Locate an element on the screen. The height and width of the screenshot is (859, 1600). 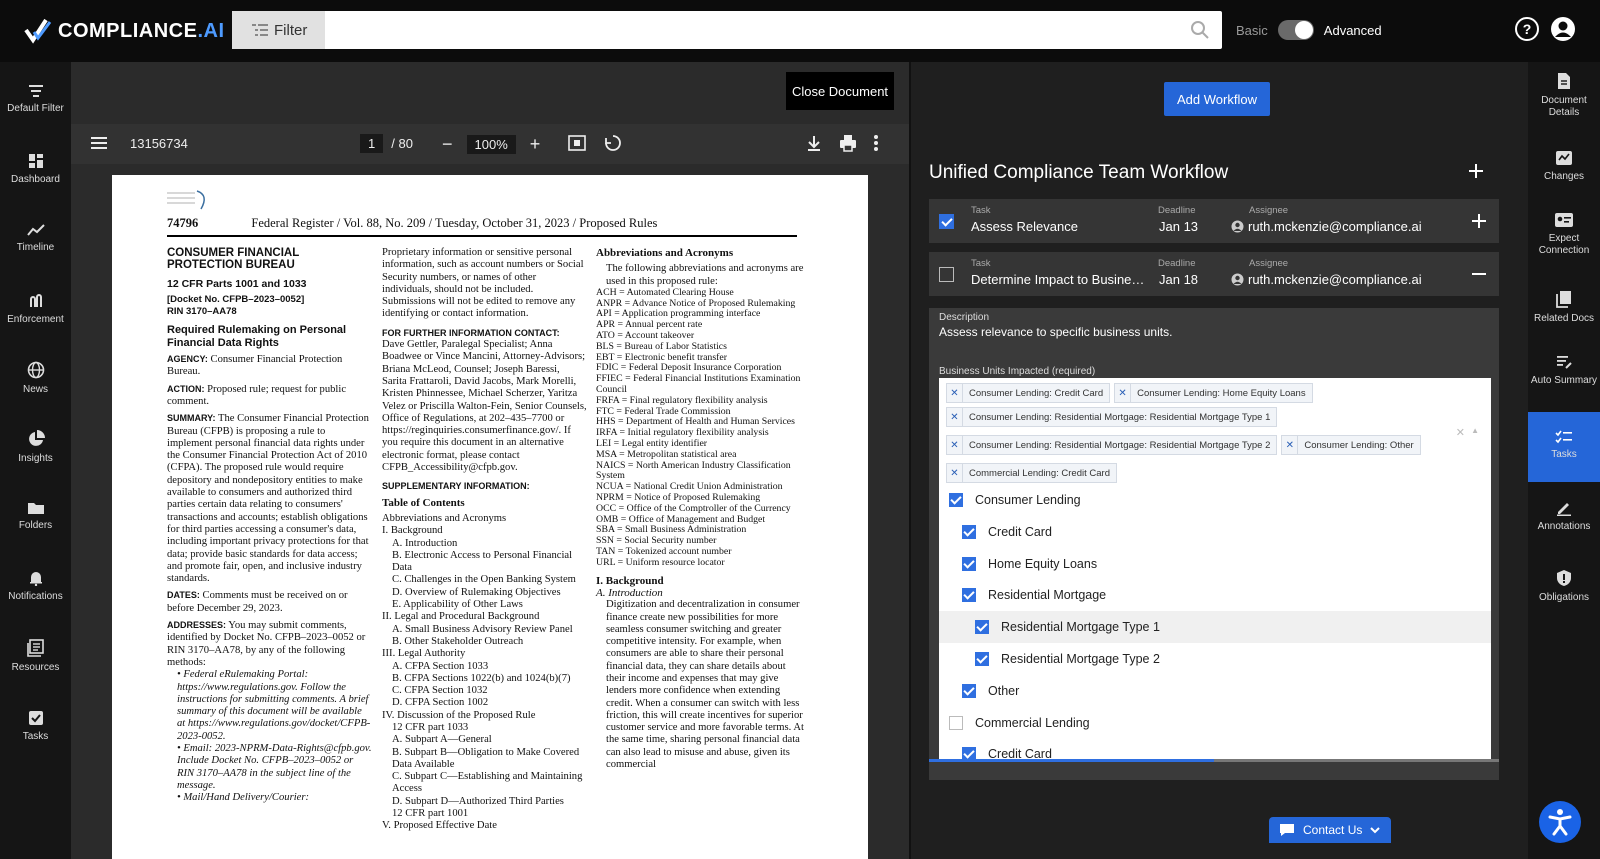
toc-entry: E. Applicability of Other Laws is located at coordinates (457, 605).